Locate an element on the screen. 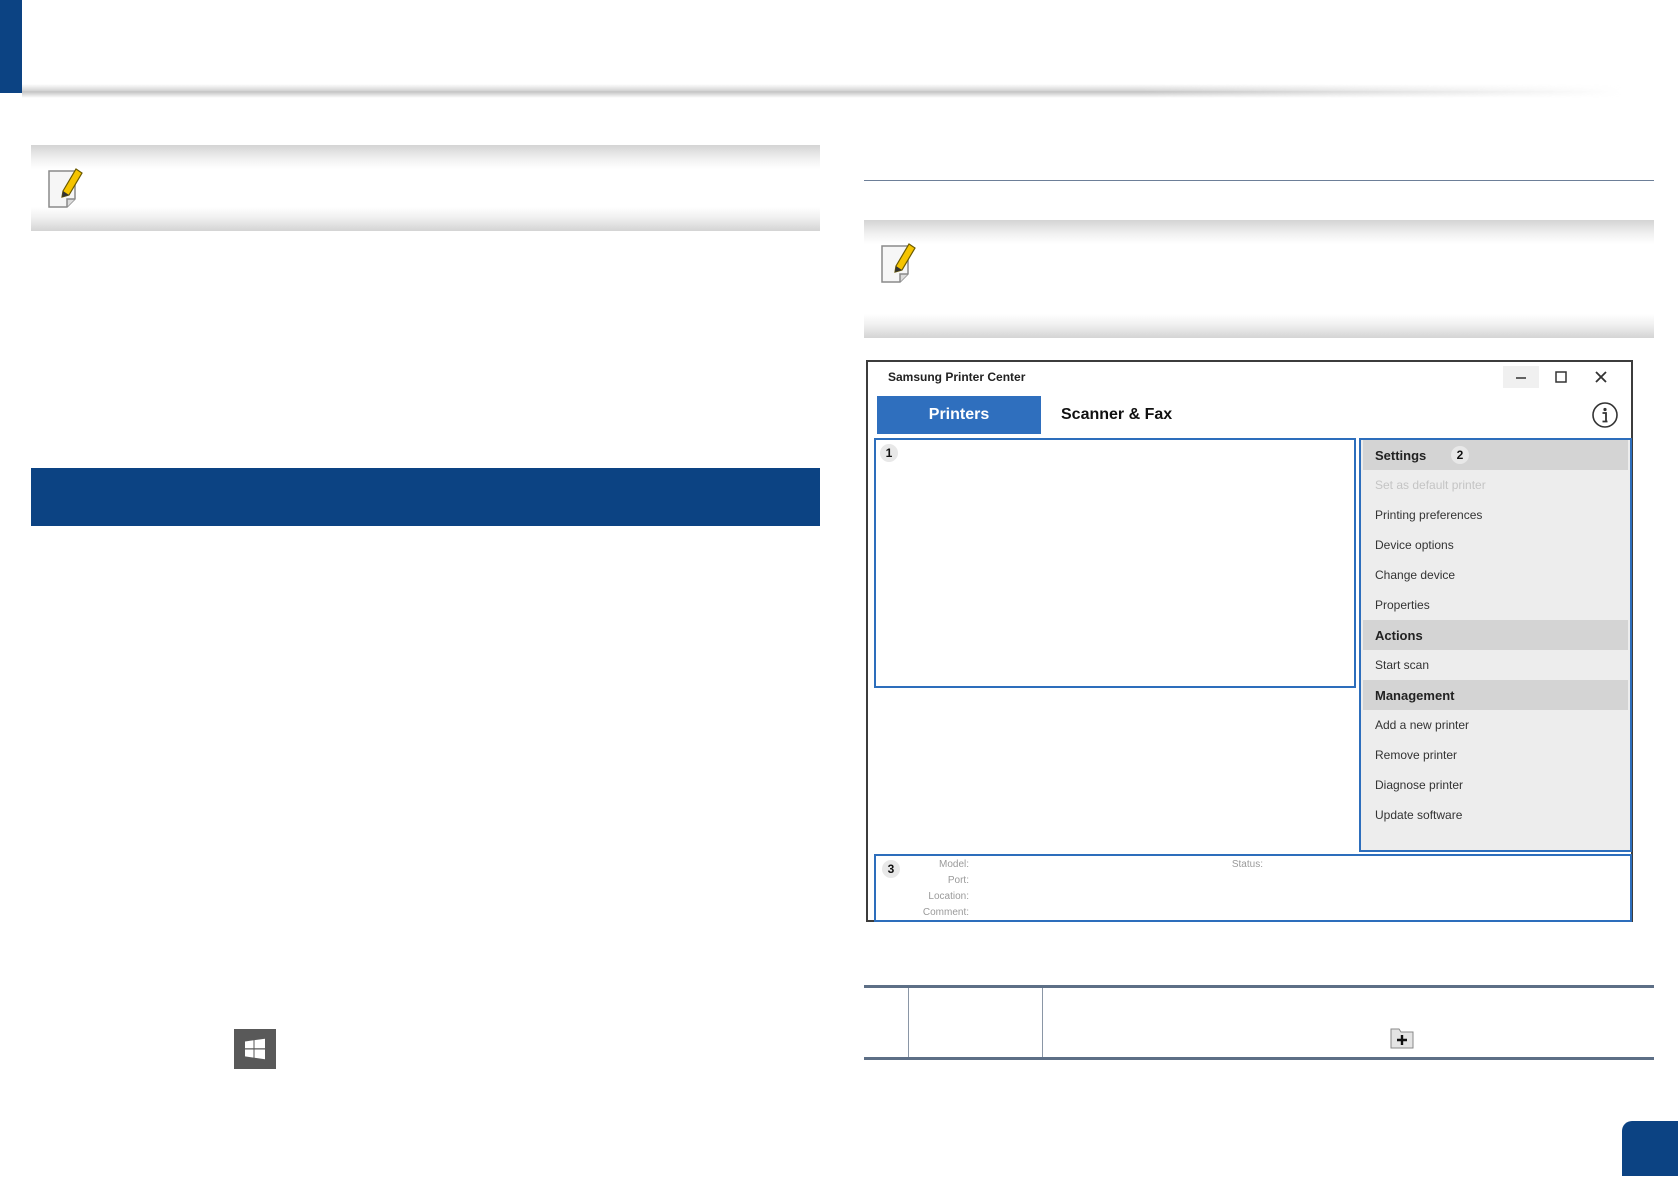 Image resolution: width=1678 pixels, height=1190 pixels. status-label-status: Status: is located at coordinates (1247, 864).